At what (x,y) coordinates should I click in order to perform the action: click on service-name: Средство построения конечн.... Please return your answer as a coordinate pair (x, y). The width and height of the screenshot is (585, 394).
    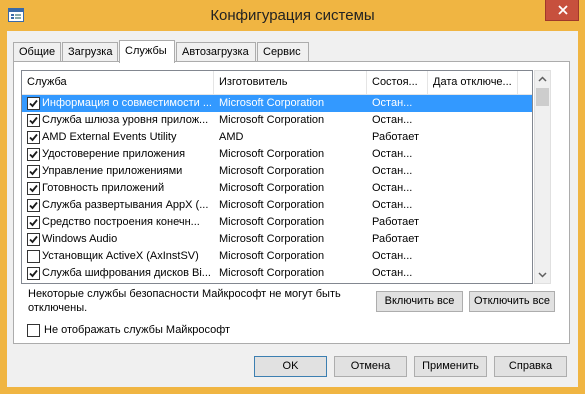
    Looking at the image, I should click on (121, 222).